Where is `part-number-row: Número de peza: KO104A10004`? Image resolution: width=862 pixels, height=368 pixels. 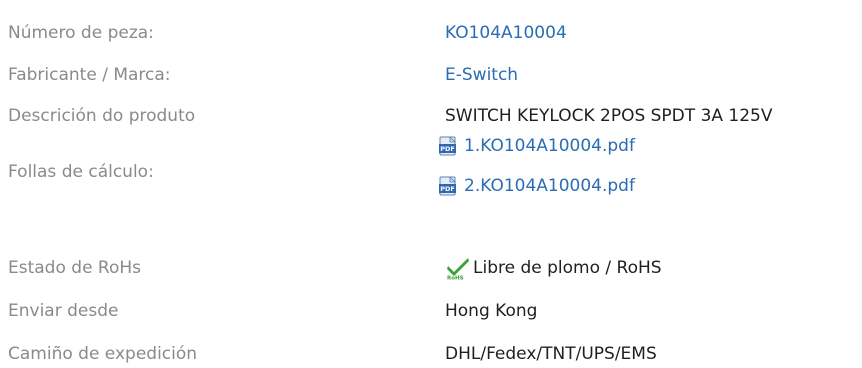
part-number-row: Número de peza: KO104A10004 is located at coordinates (435, 33).